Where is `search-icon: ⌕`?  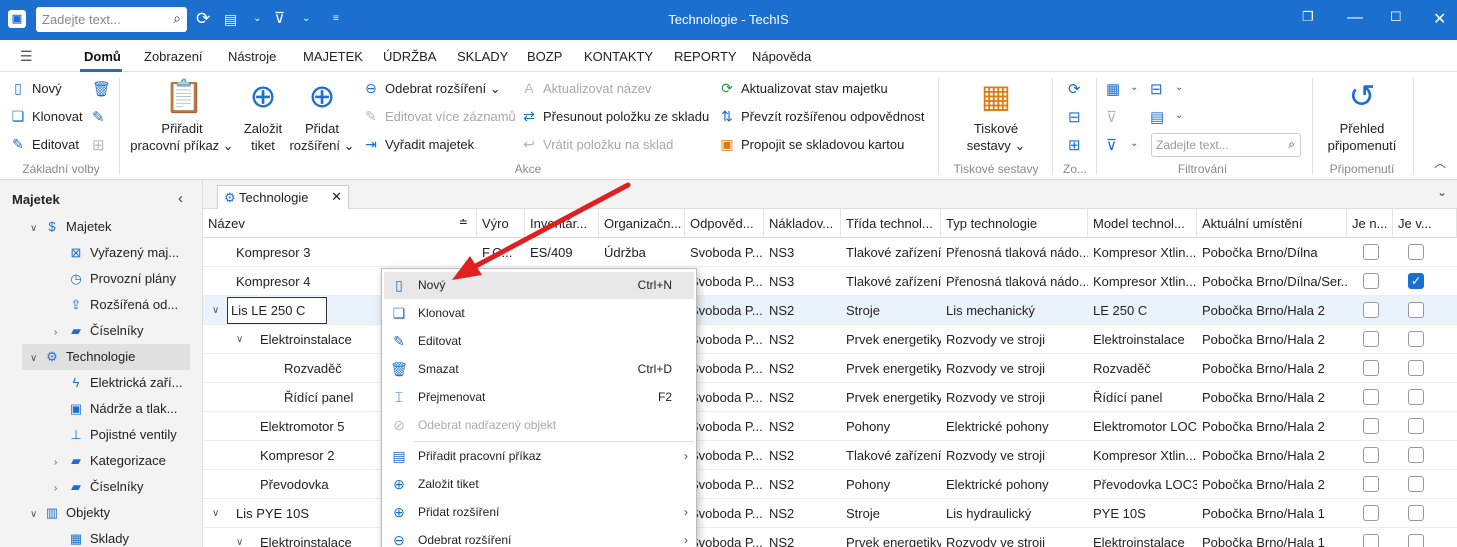
search-icon: ⌕ is located at coordinates (1291, 144).